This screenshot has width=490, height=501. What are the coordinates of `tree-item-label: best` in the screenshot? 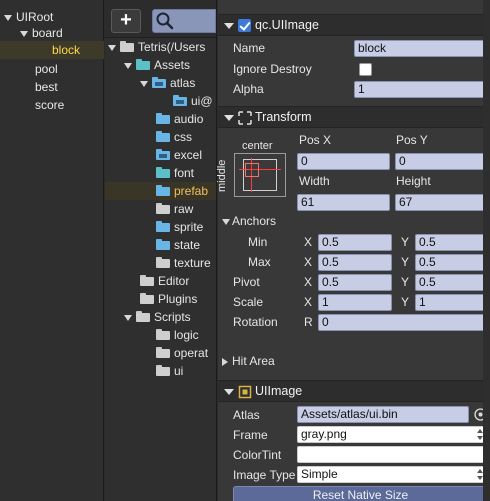 It's located at (46, 87).